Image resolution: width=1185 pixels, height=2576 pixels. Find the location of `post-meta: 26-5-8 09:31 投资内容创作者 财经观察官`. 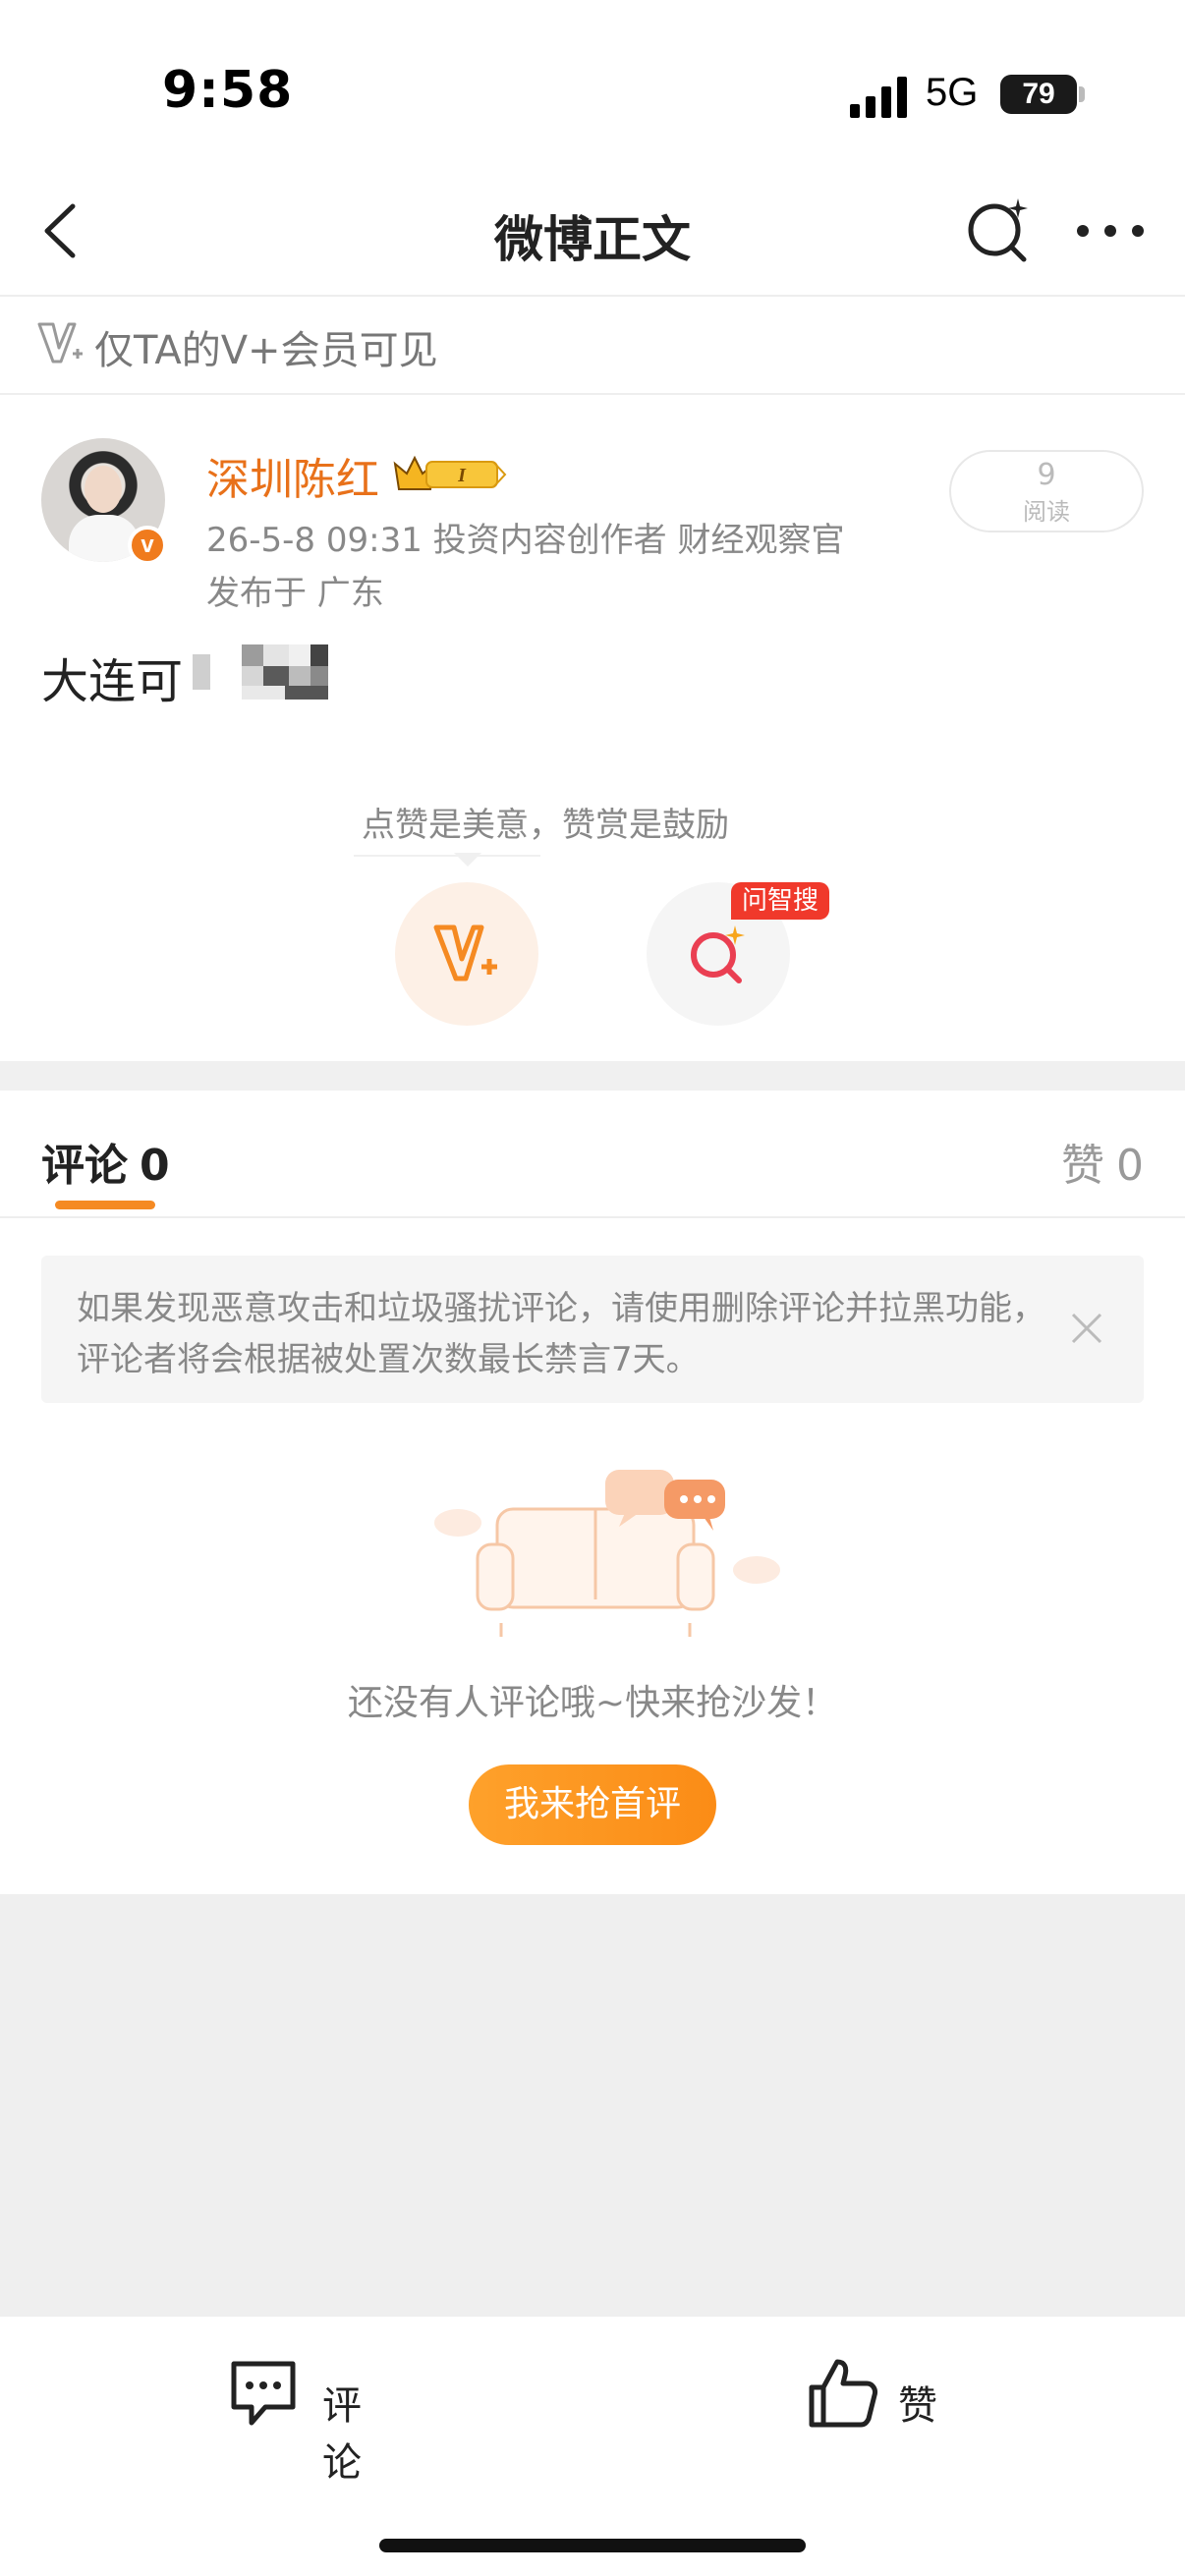

post-meta: 26-5-8 09:31 投资内容创作者 财经观察官 is located at coordinates (526, 540).